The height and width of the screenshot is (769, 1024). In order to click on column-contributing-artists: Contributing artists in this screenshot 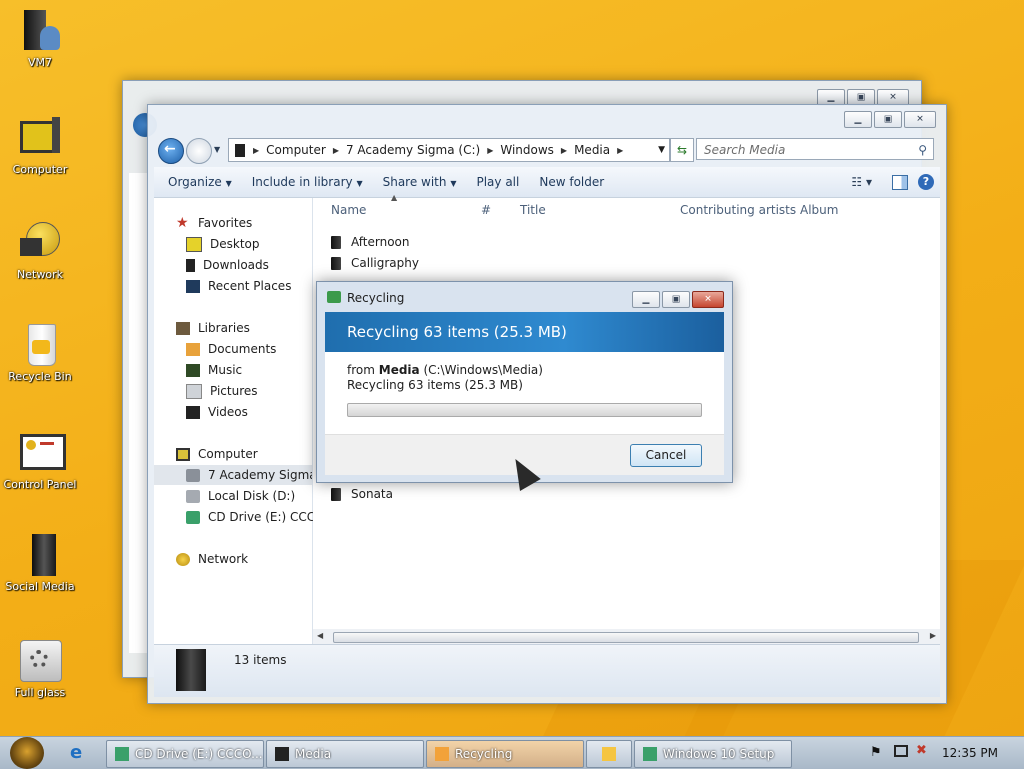, I will do `click(738, 210)`.